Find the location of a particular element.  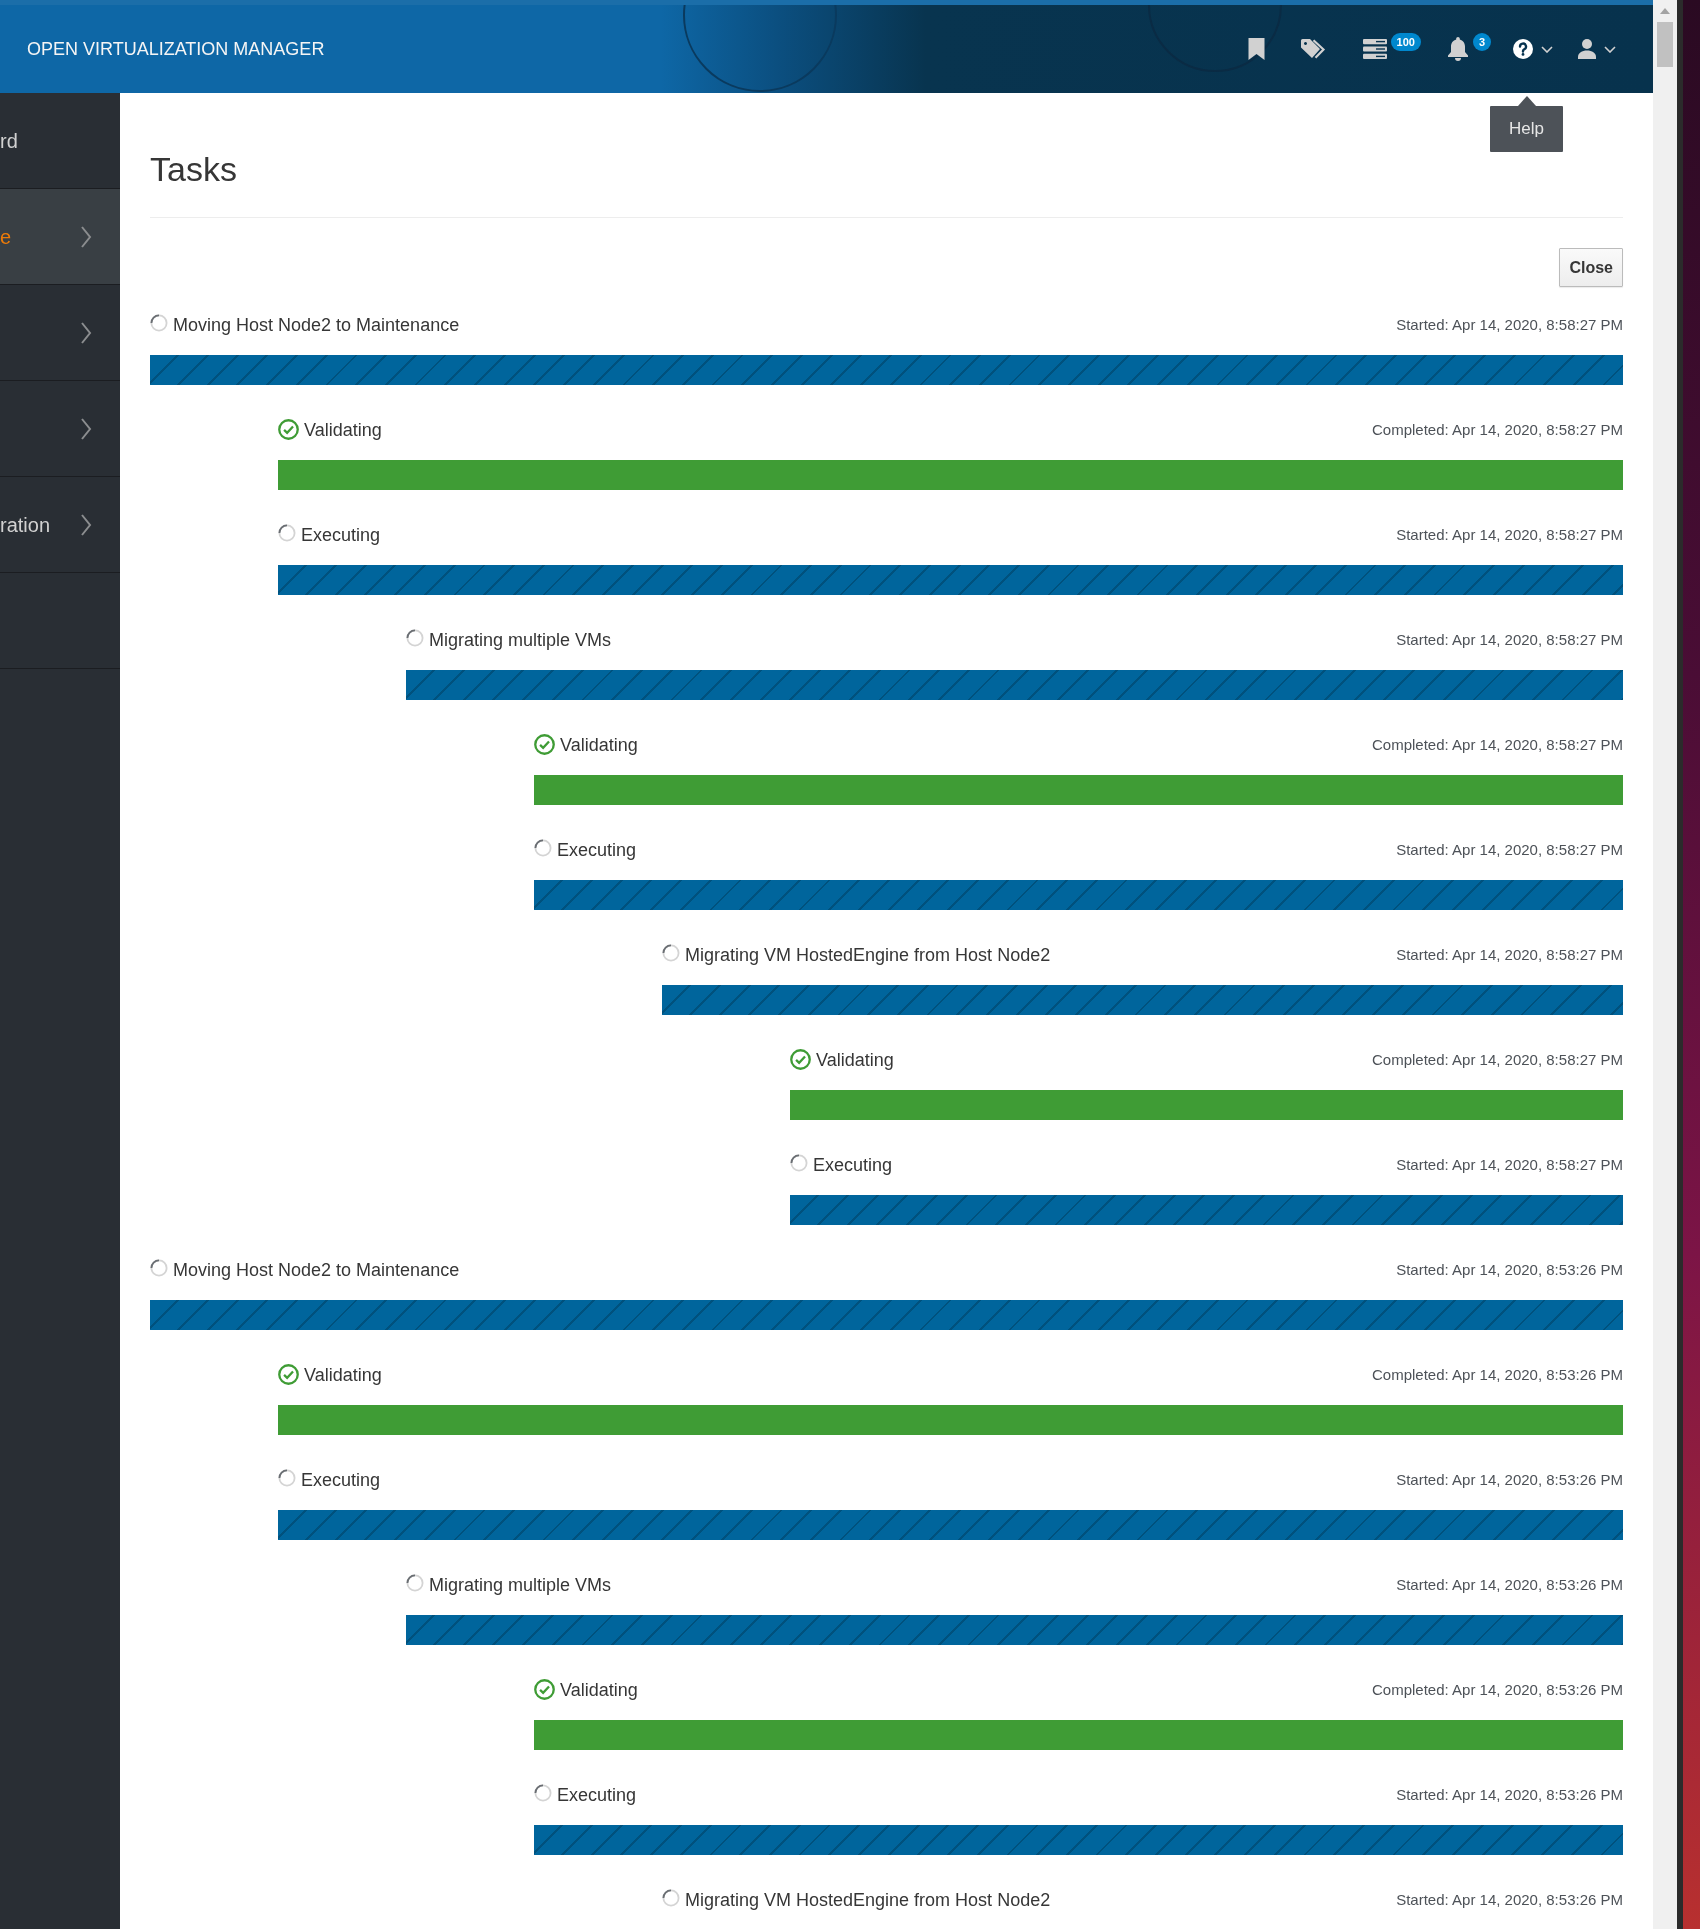

scroll-up-arrow-icon is located at coordinates (1665, 11).